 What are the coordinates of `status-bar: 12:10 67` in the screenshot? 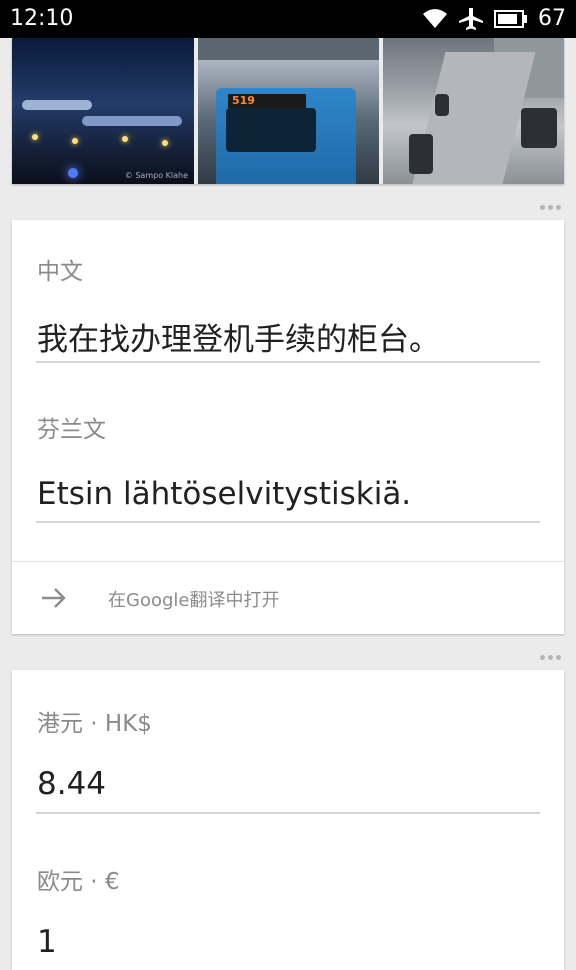 It's located at (288, 19).